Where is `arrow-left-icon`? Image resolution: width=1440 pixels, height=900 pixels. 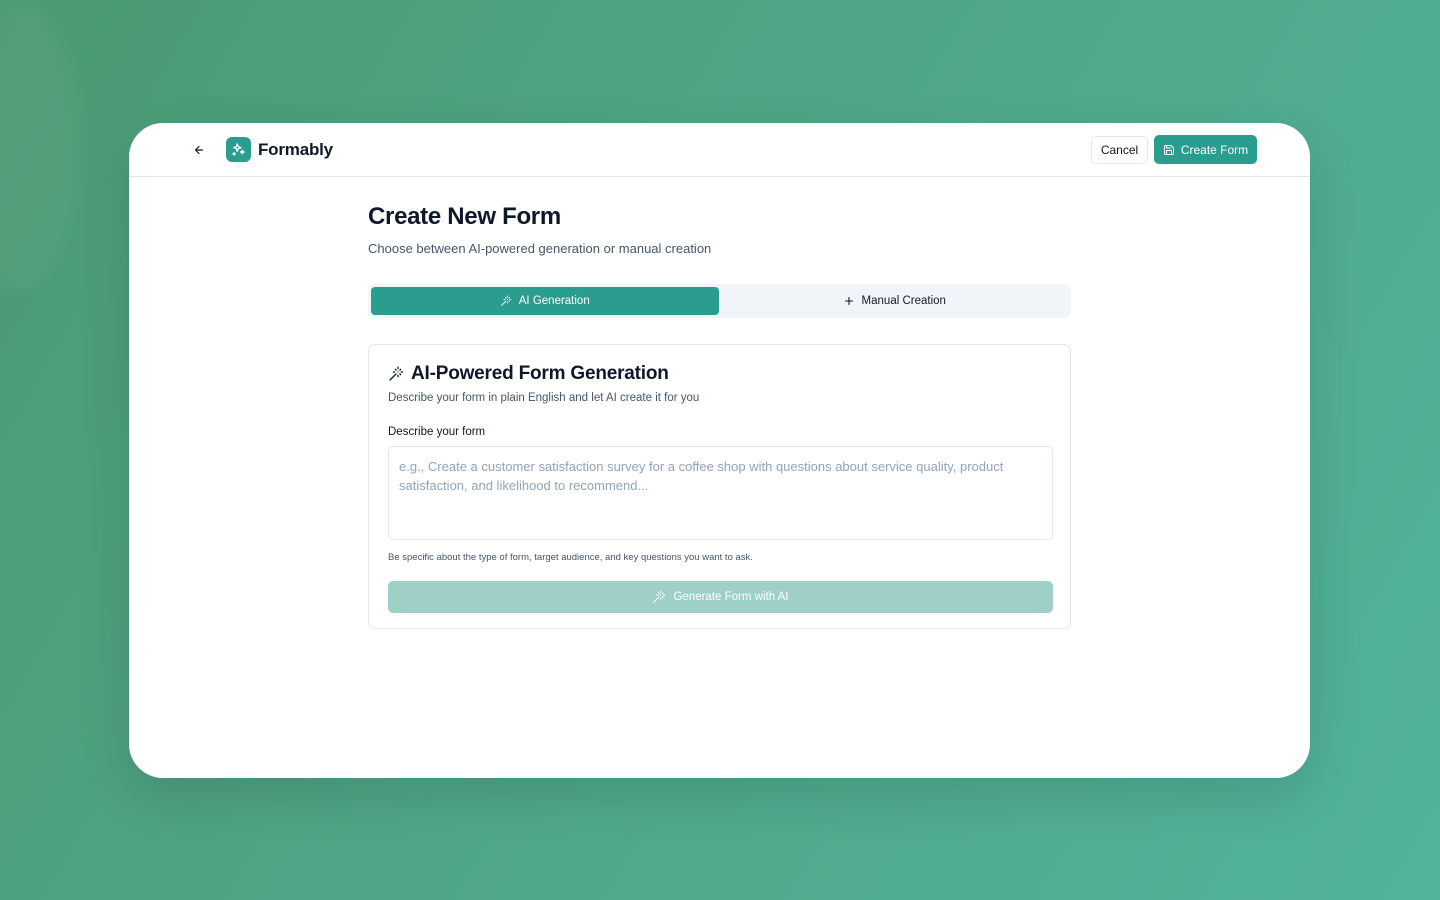
arrow-left-icon is located at coordinates (199, 150).